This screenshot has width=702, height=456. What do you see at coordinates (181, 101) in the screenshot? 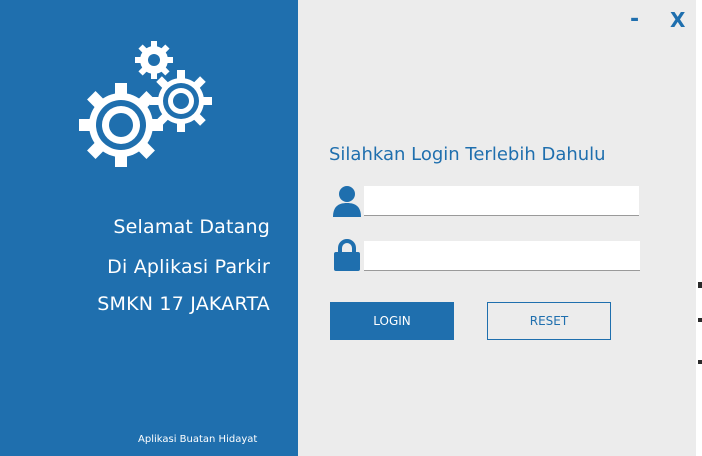
I see `medium-gear-icon` at bounding box center [181, 101].